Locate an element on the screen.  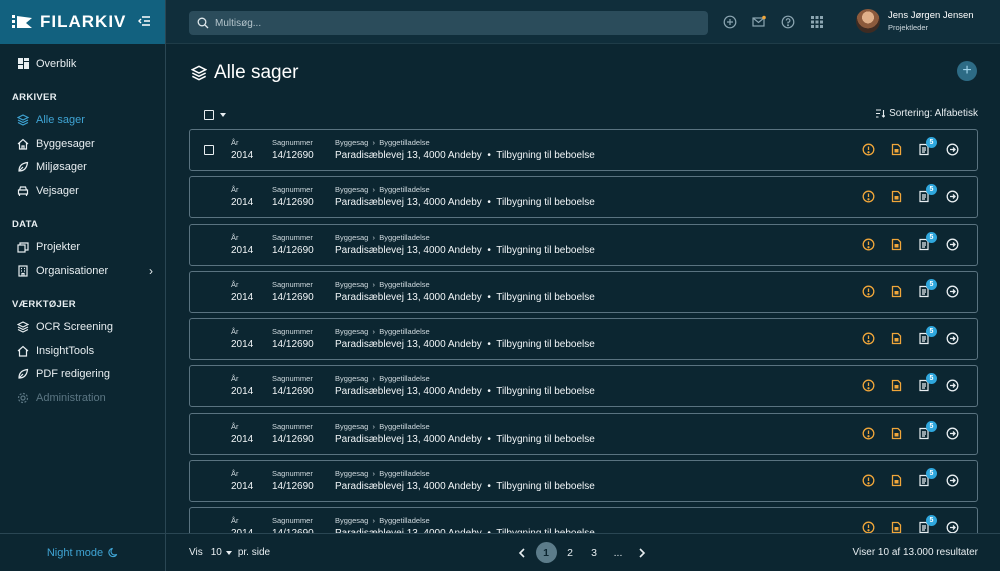
select-all-checkbox is located at coordinates (209, 115).